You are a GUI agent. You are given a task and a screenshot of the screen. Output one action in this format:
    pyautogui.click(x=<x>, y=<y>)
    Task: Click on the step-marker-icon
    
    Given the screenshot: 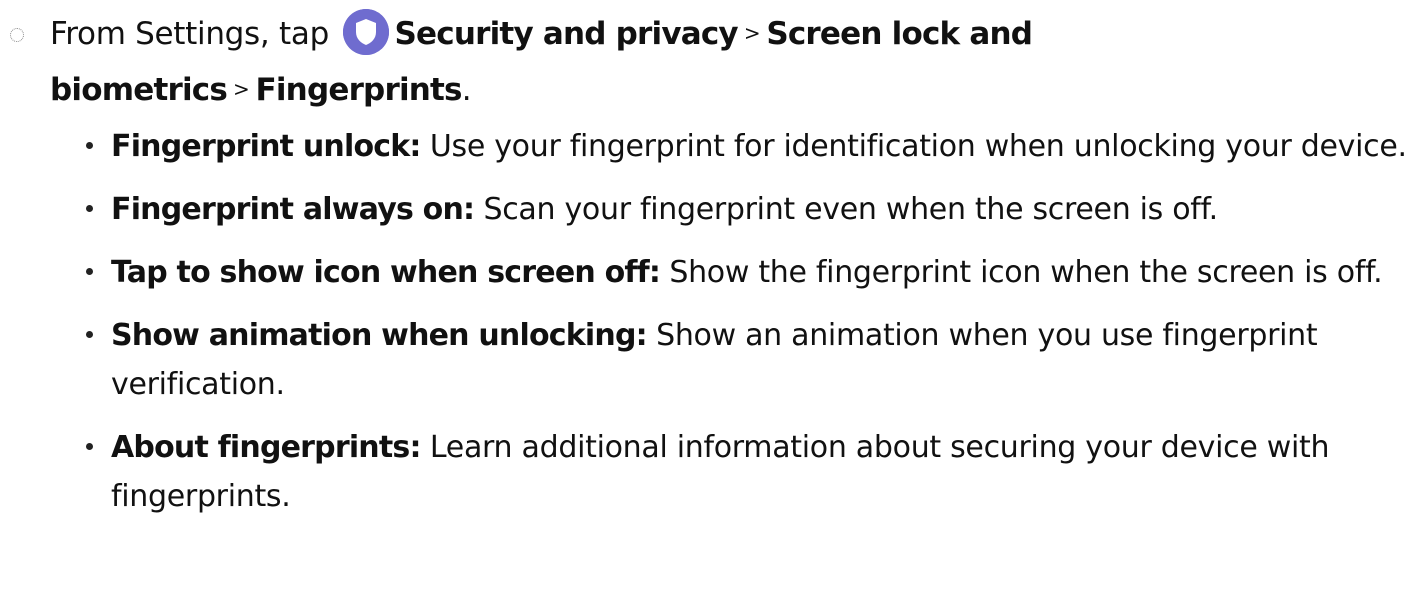 What is the action you would take?
    pyautogui.click(x=17, y=35)
    